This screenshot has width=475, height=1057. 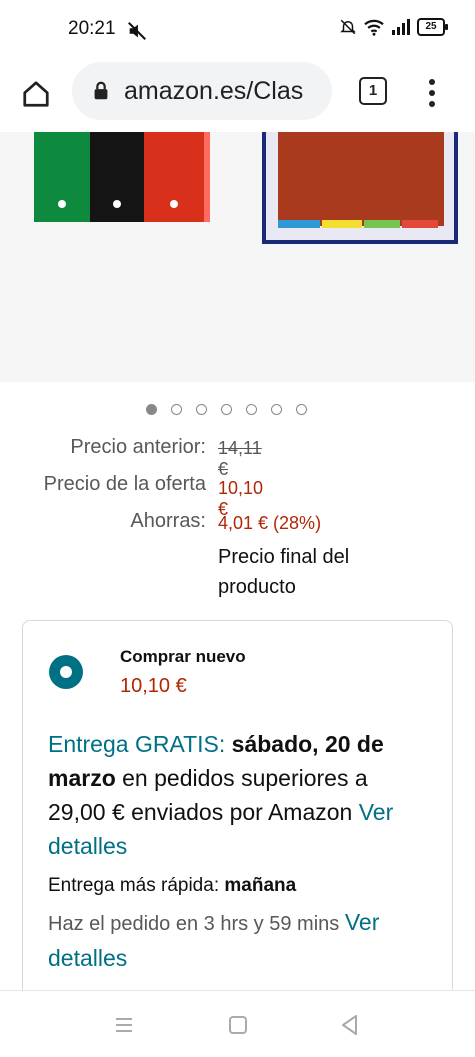 I want to click on image-carousel-dots, so click(x=226, y=409).